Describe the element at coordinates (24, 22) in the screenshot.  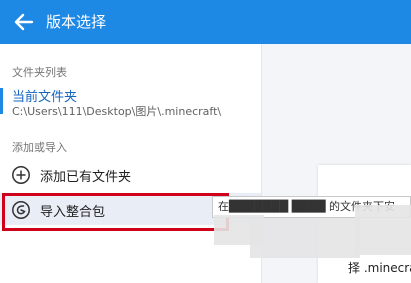
I see `arrow-left-icon` at that location.